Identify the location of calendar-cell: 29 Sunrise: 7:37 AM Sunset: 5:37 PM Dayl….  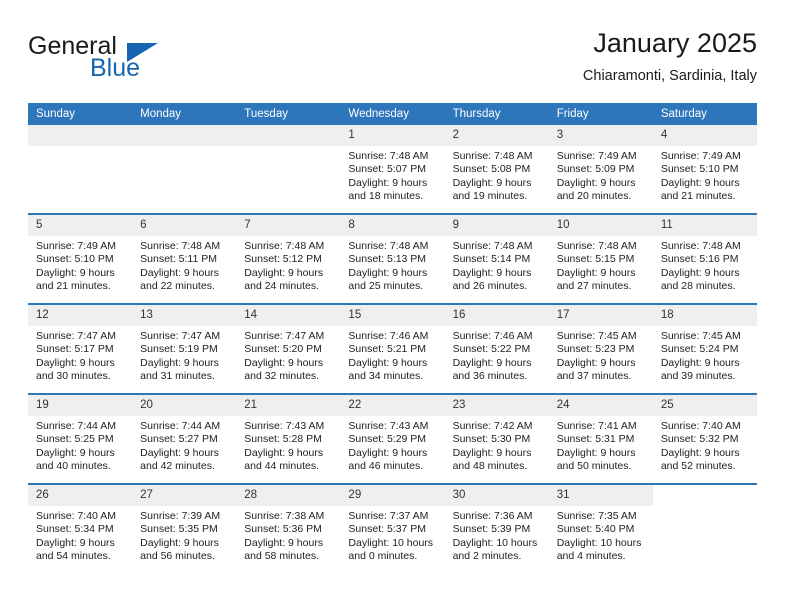
(392, 528).